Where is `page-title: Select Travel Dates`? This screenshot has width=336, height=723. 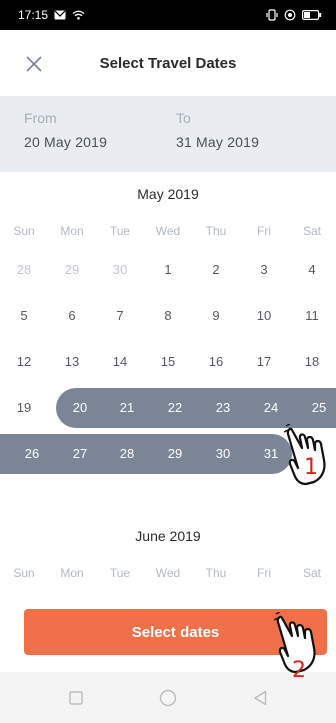 page-title: Select Travel Dates is located at coordinates (168, 63).